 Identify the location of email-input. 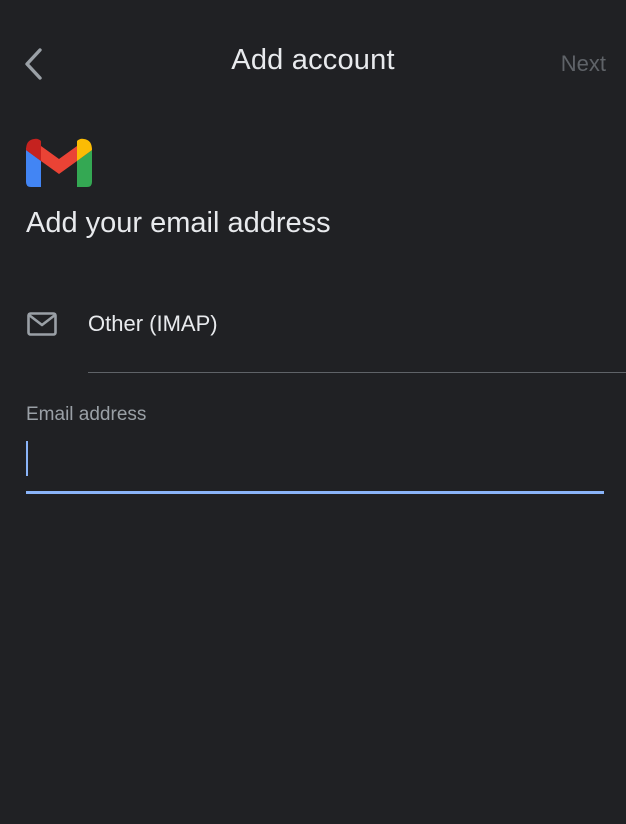
(315, 464).